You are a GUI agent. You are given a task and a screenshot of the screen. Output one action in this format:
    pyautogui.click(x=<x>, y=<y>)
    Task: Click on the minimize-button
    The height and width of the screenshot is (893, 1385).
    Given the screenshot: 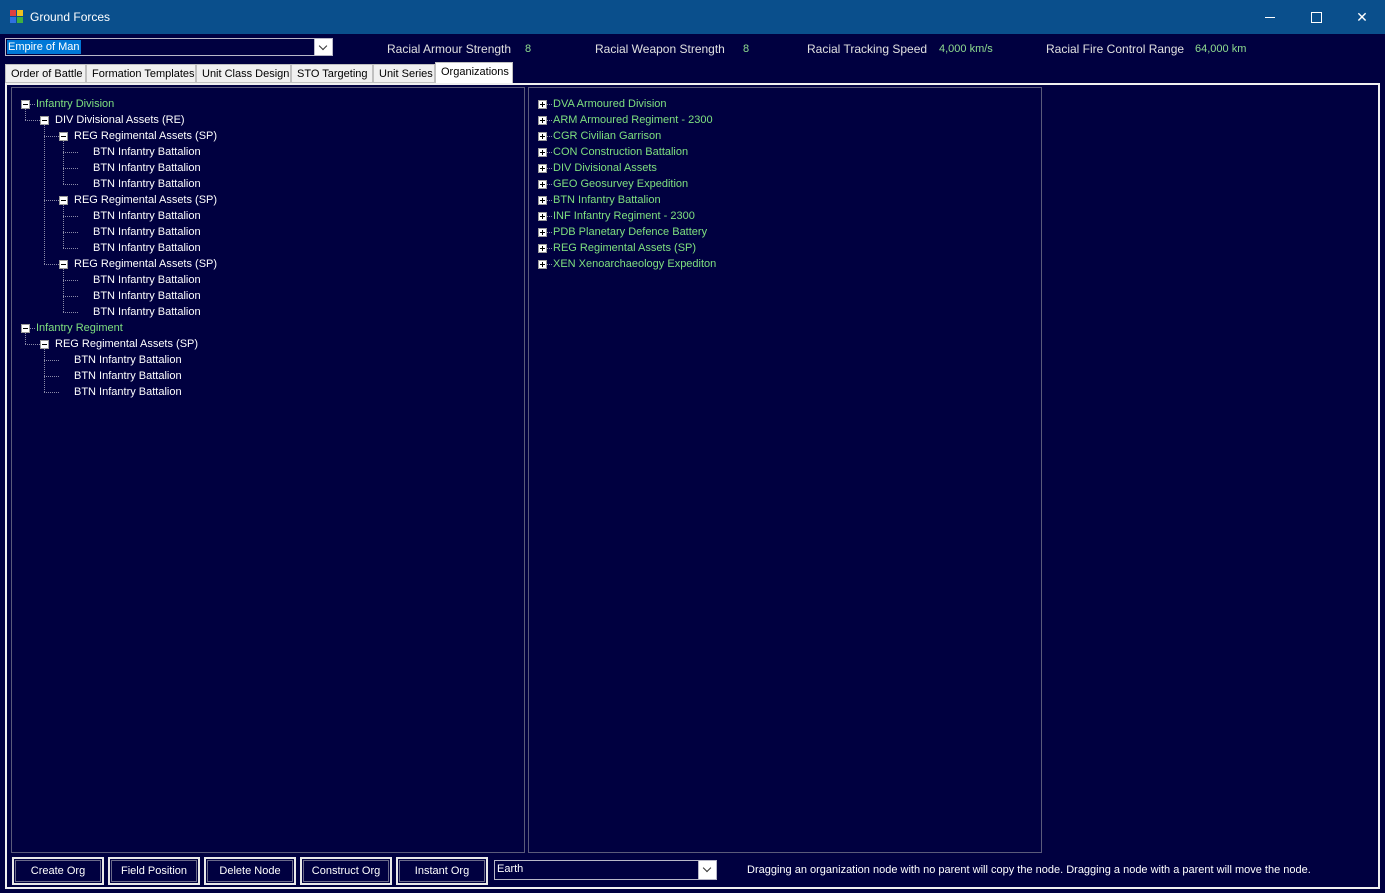 What is the action you would take?
    pyautogui.click(x=1270, y=17)
    